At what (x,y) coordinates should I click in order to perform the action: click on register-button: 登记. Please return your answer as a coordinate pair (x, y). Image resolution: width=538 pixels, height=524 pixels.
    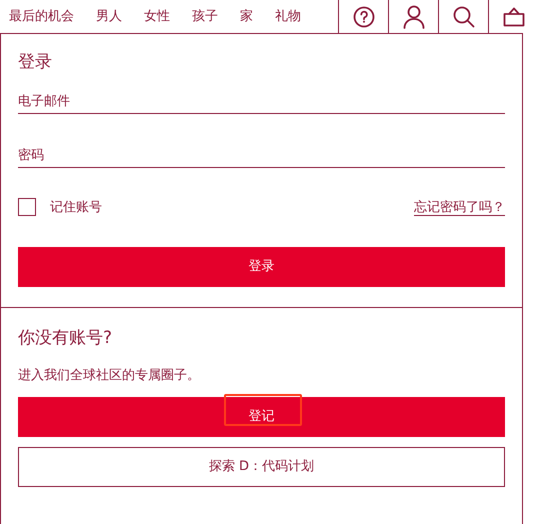
    Looking at the image, I should click on (261, 417).